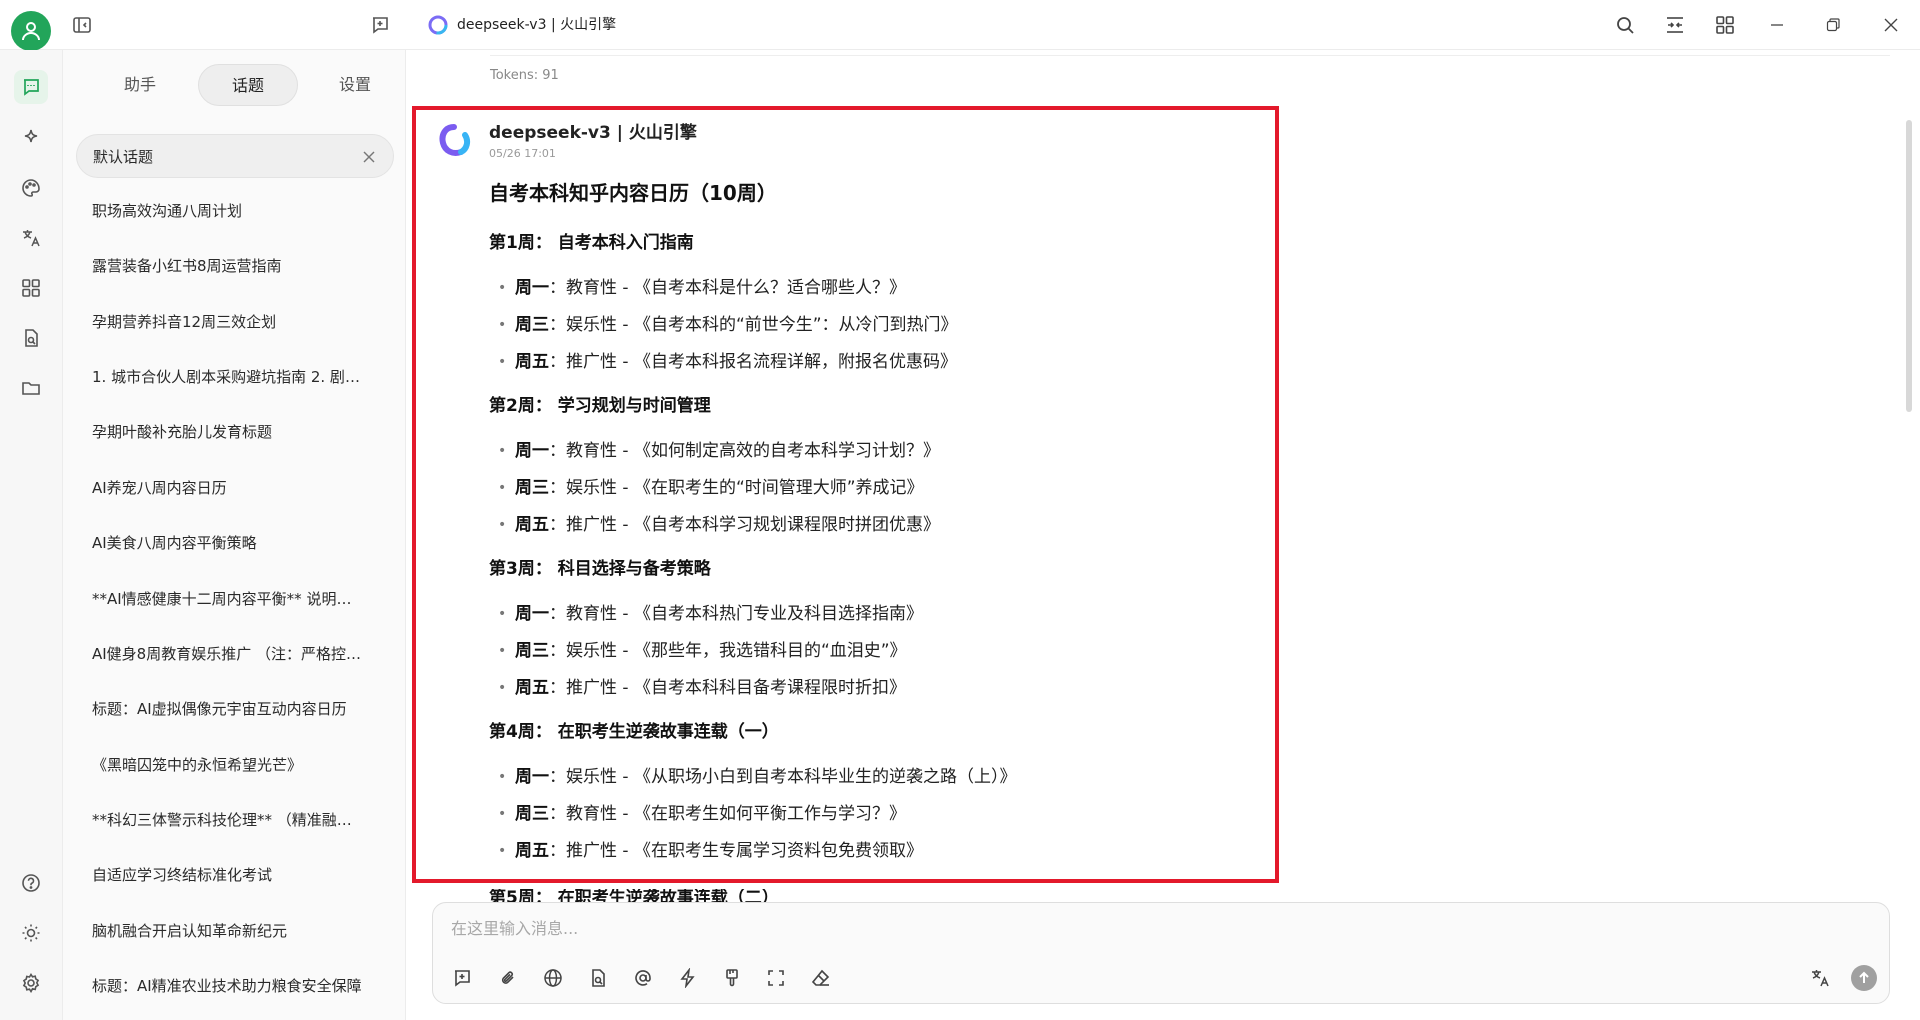  I want to click on sidebar-toggle-icon, so click(82, 25).